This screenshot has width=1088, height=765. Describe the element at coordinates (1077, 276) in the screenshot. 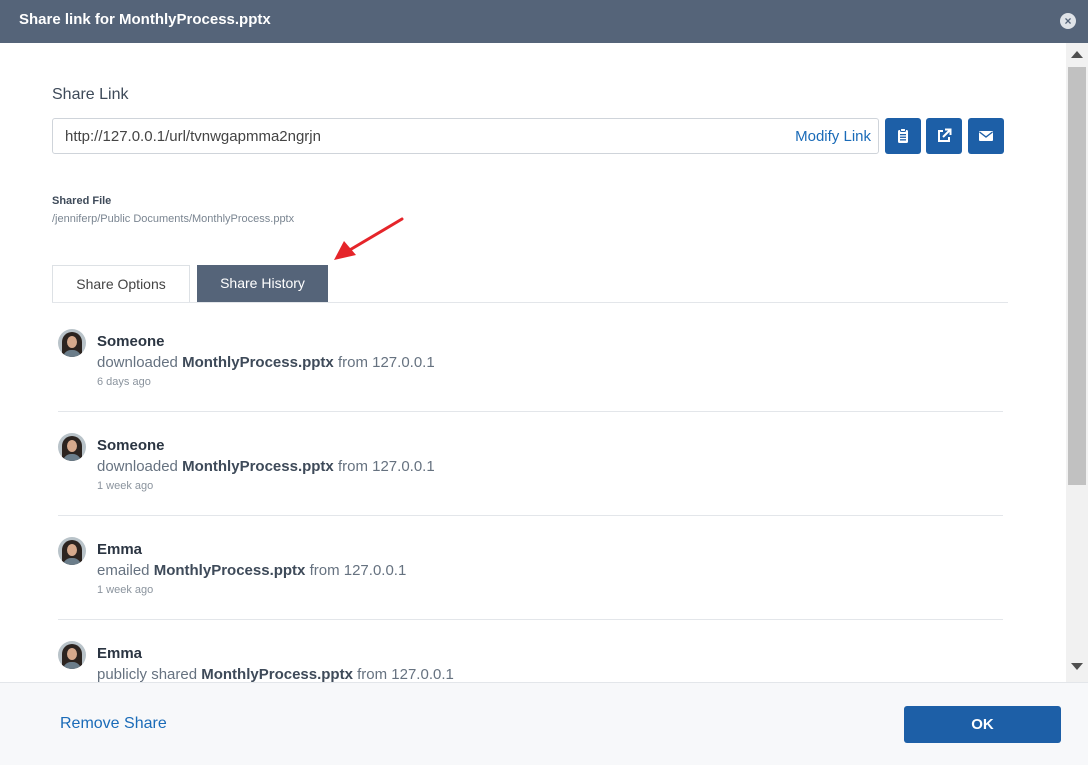

I see `scrollbar-thumb` at that location.